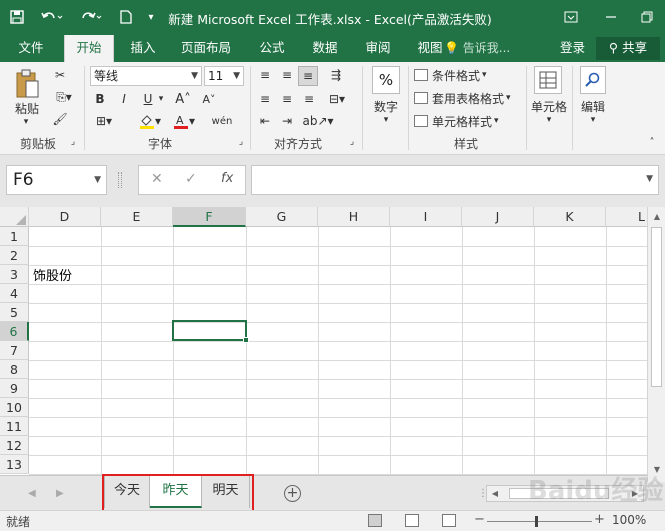 This screenshot has height=531, width=665. What do you see at coordinates (611, 17) in the screenshot?
I see `minimize-icon` at bounding box center [611, 17].